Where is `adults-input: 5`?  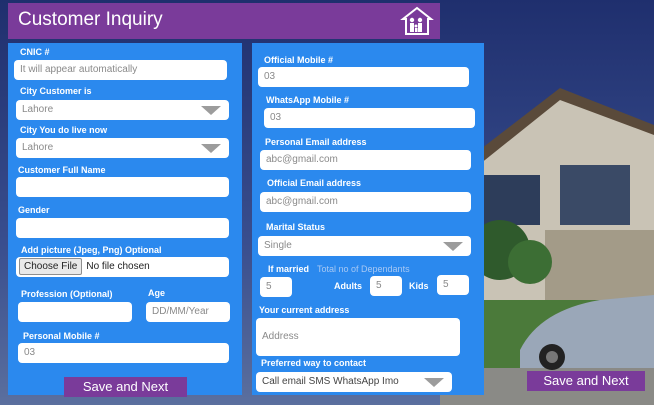
adults-input: 5 is located at coordinates (386, 286).